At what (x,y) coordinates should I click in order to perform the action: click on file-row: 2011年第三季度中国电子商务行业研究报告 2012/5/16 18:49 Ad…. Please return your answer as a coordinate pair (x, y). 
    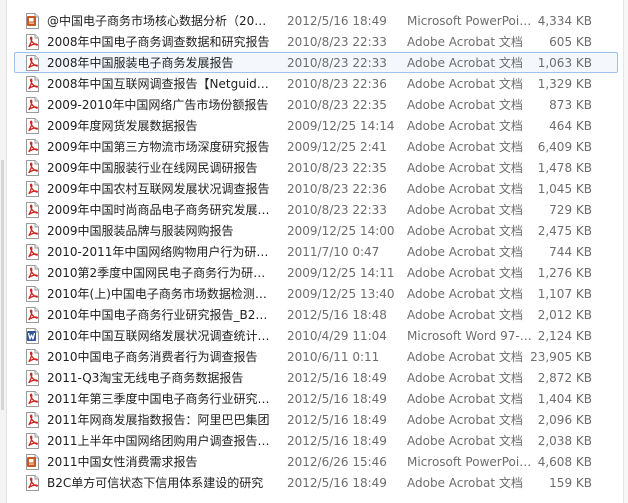
    Looking at the image, I should click on (316, 398).